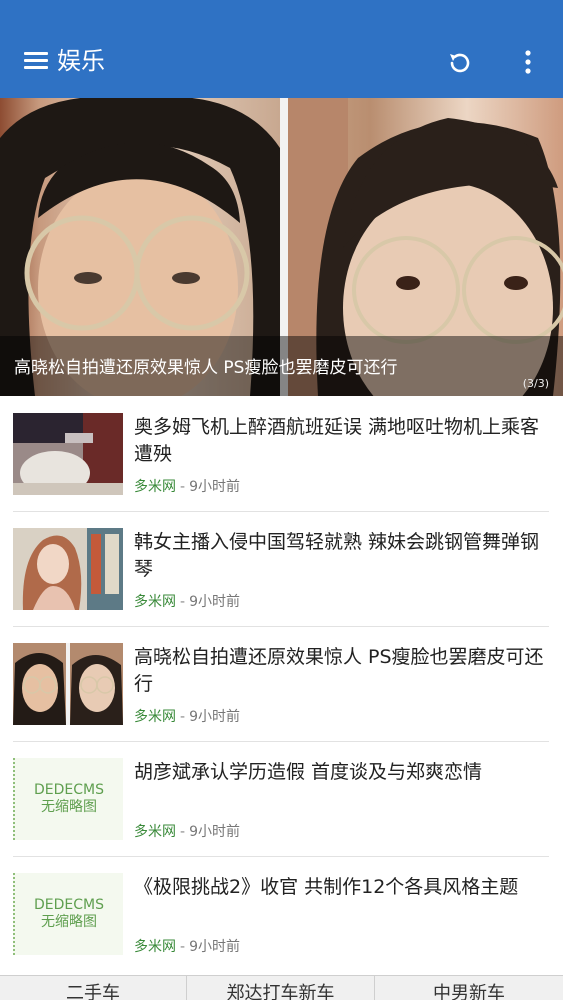  What do you see at coordinates (308, 772) in the screenshot?
I see `news-headline: 胡彦斌承认学历造假 首度谈及与郑爽恋情` at bounding box center [308, 772].